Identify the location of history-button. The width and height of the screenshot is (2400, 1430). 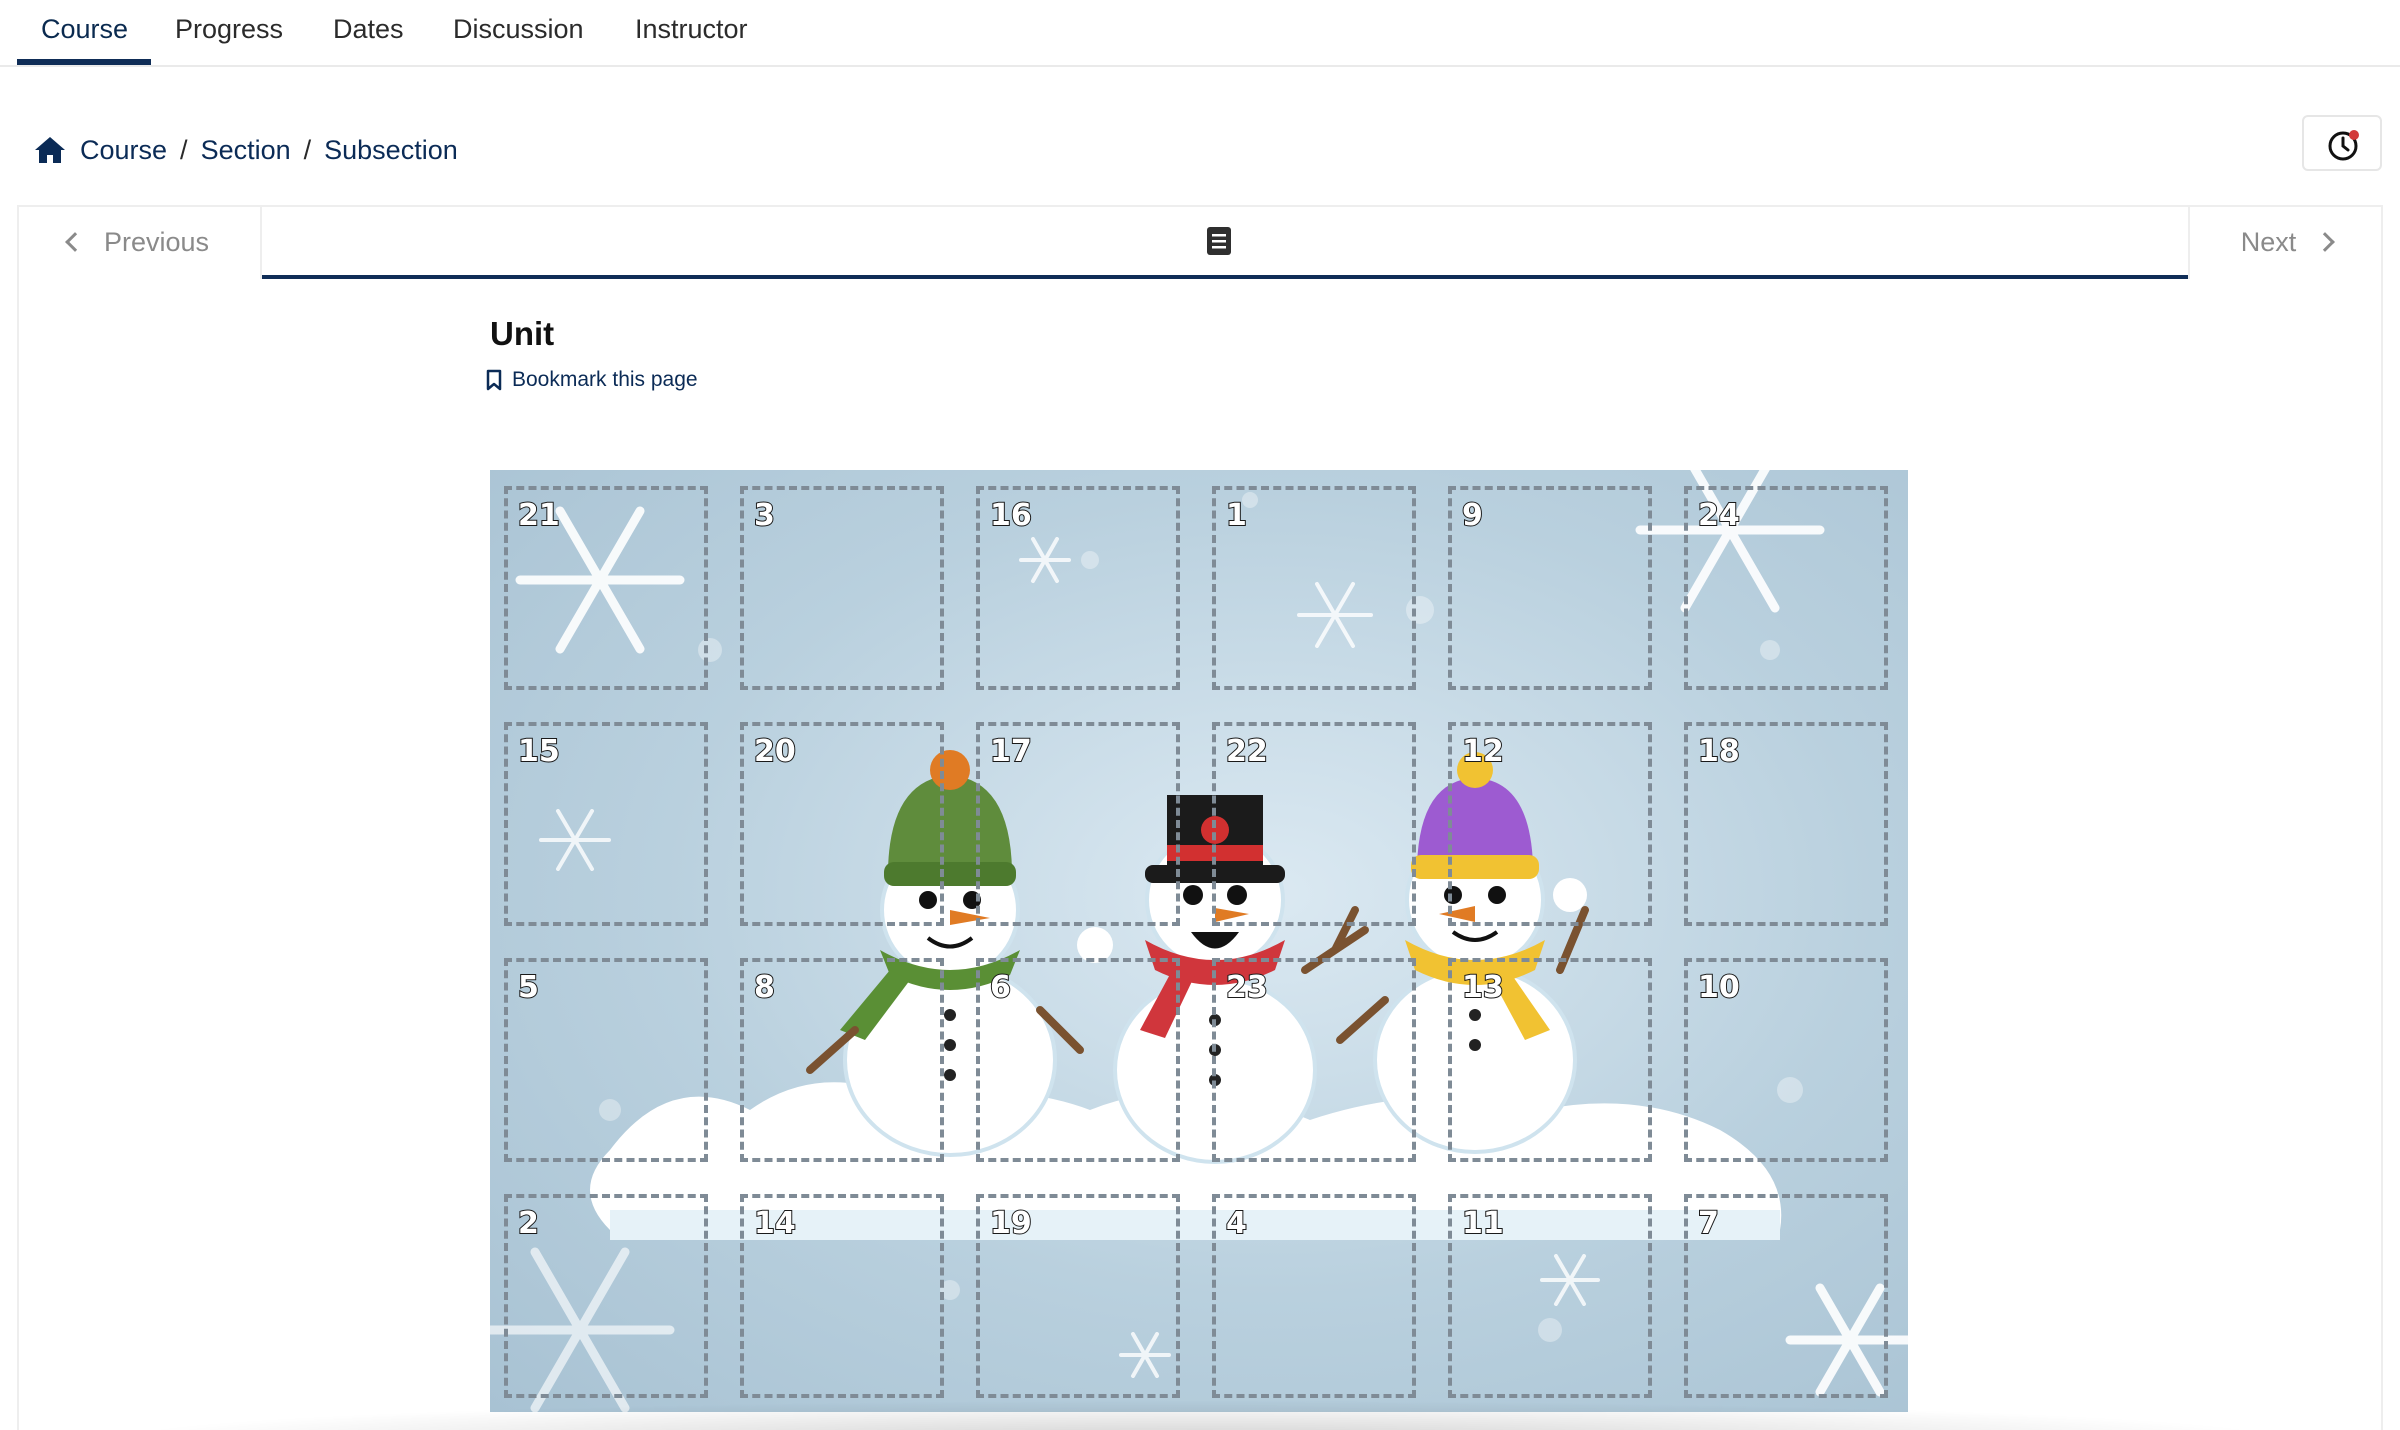
(2342, 143).